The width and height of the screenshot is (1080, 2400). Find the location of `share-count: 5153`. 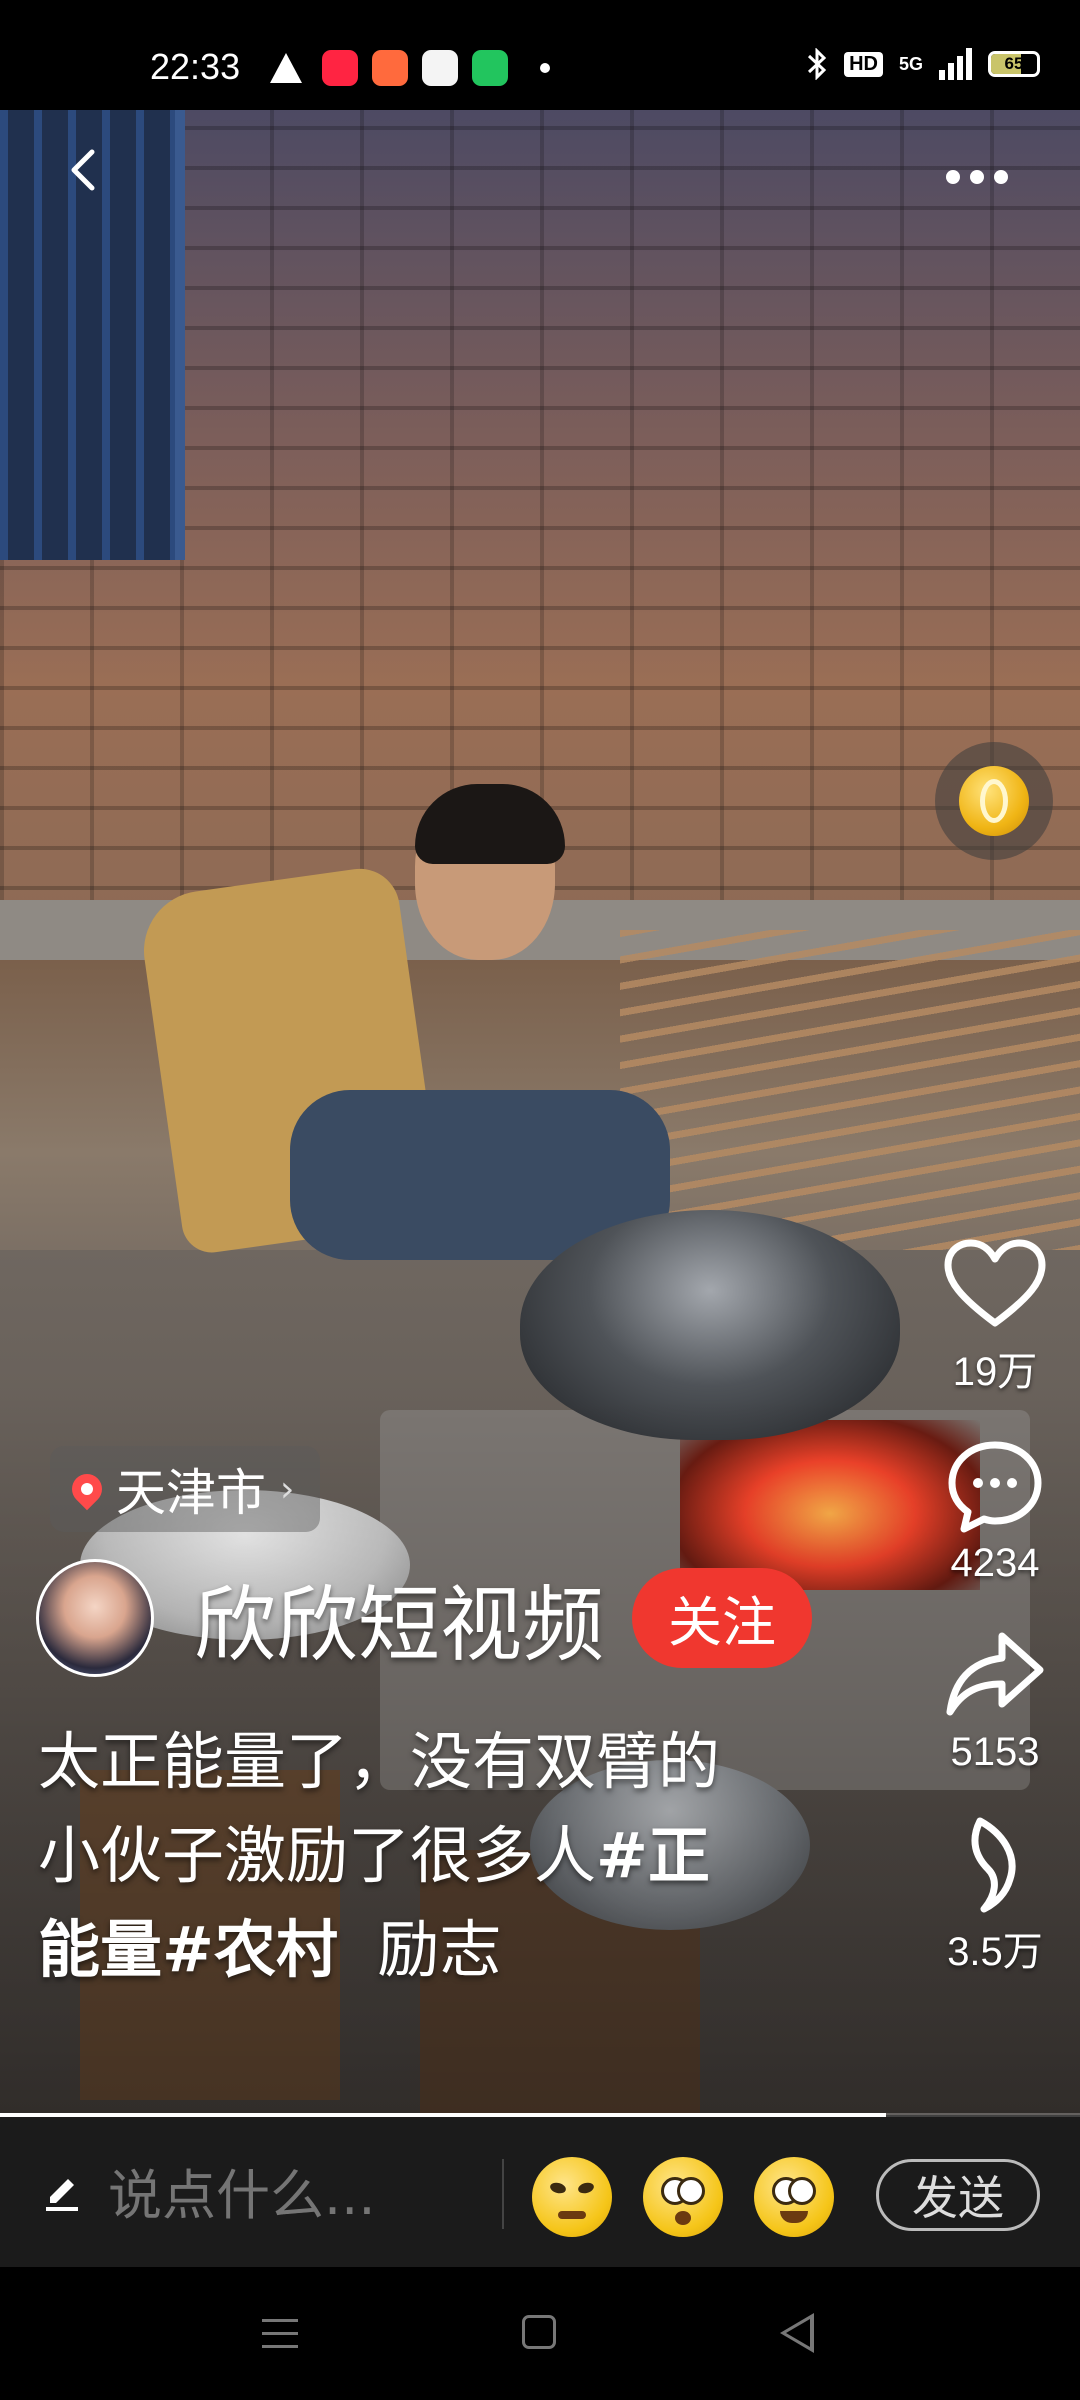

share-count: 5153 is located at coordinates (995, 1752).